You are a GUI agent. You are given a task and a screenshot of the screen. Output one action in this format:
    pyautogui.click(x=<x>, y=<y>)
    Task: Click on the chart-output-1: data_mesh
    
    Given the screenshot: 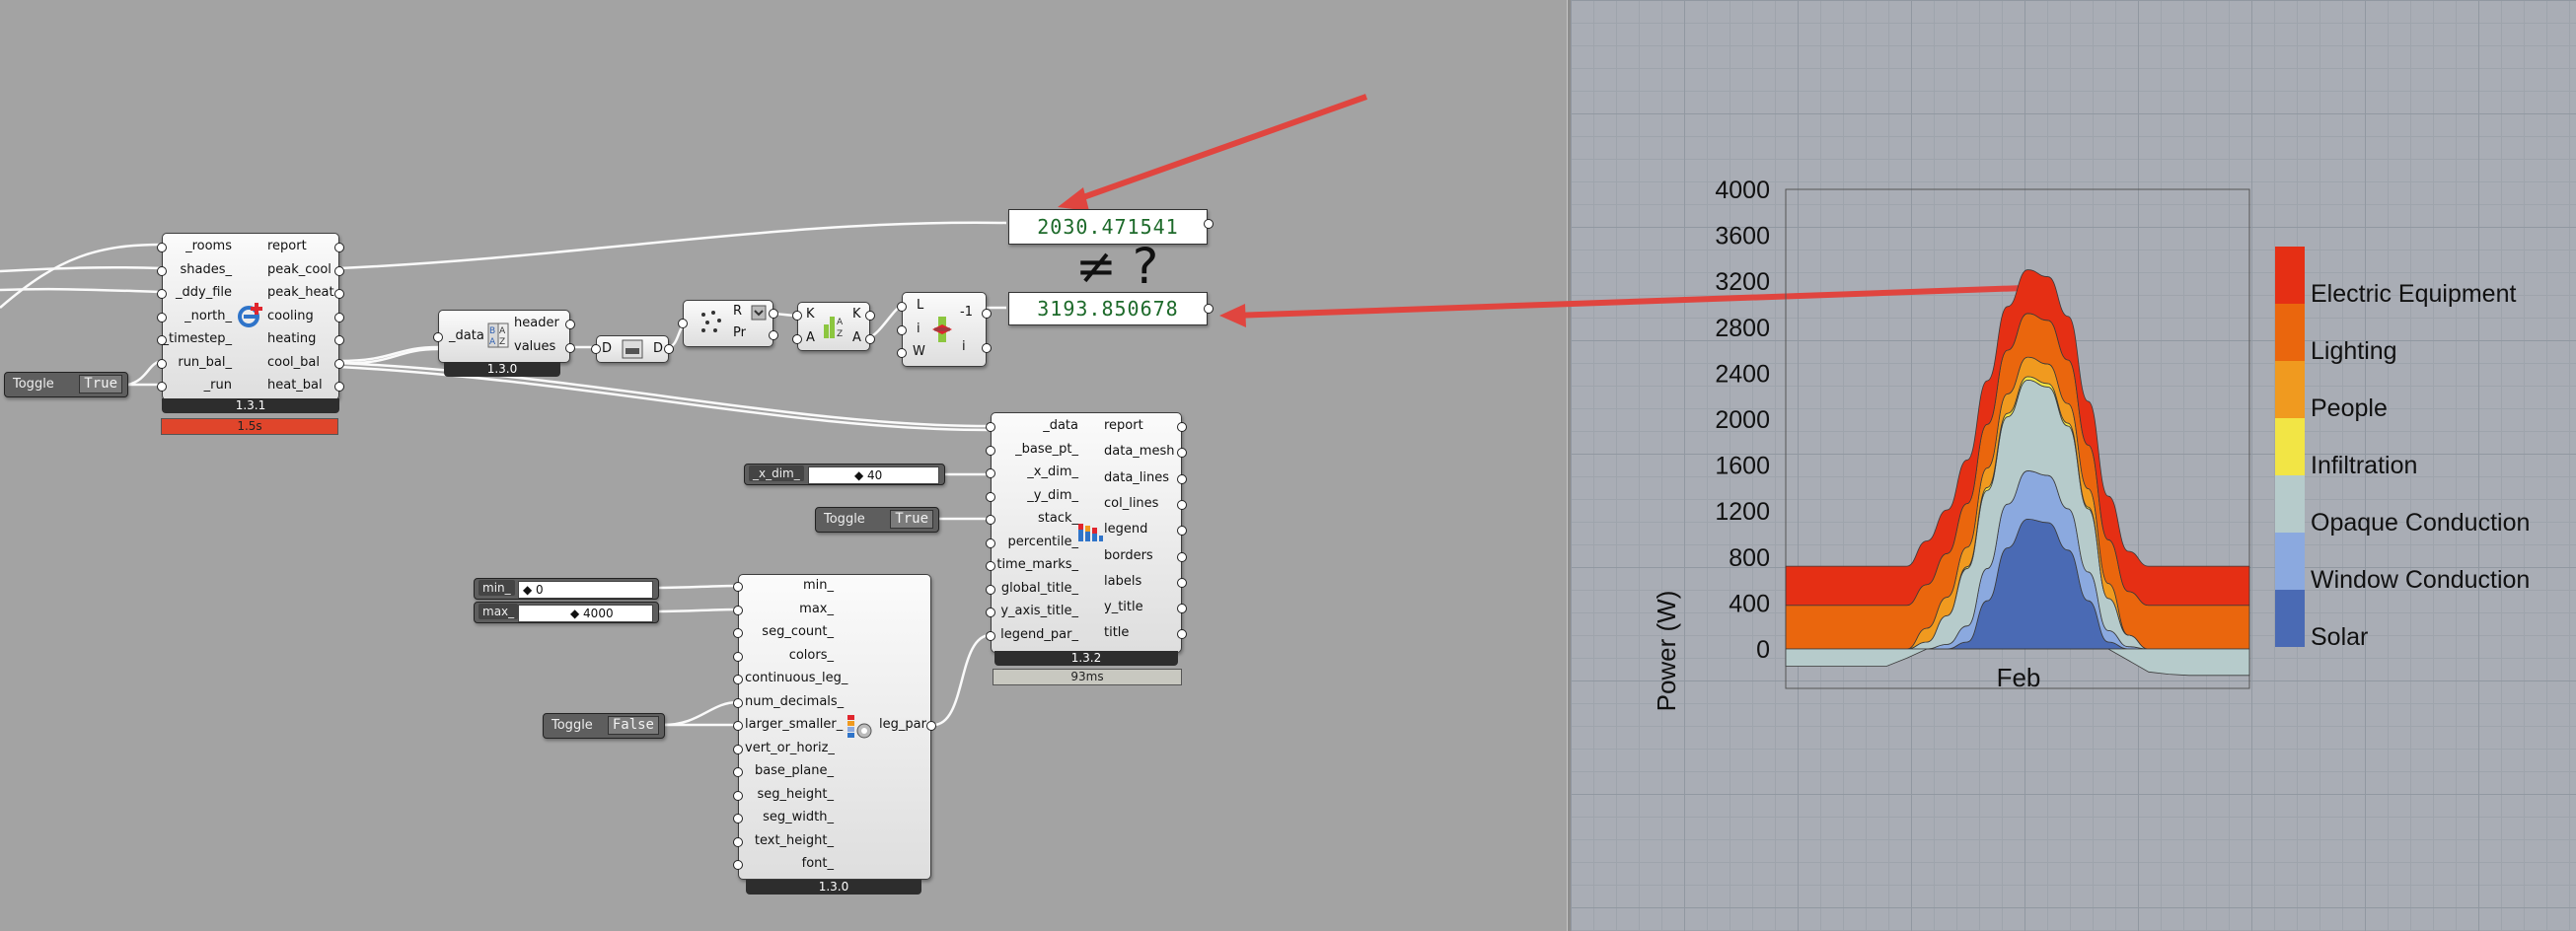 What is the action you would take?
    pyautogui.click(x=1139, y=452)
    